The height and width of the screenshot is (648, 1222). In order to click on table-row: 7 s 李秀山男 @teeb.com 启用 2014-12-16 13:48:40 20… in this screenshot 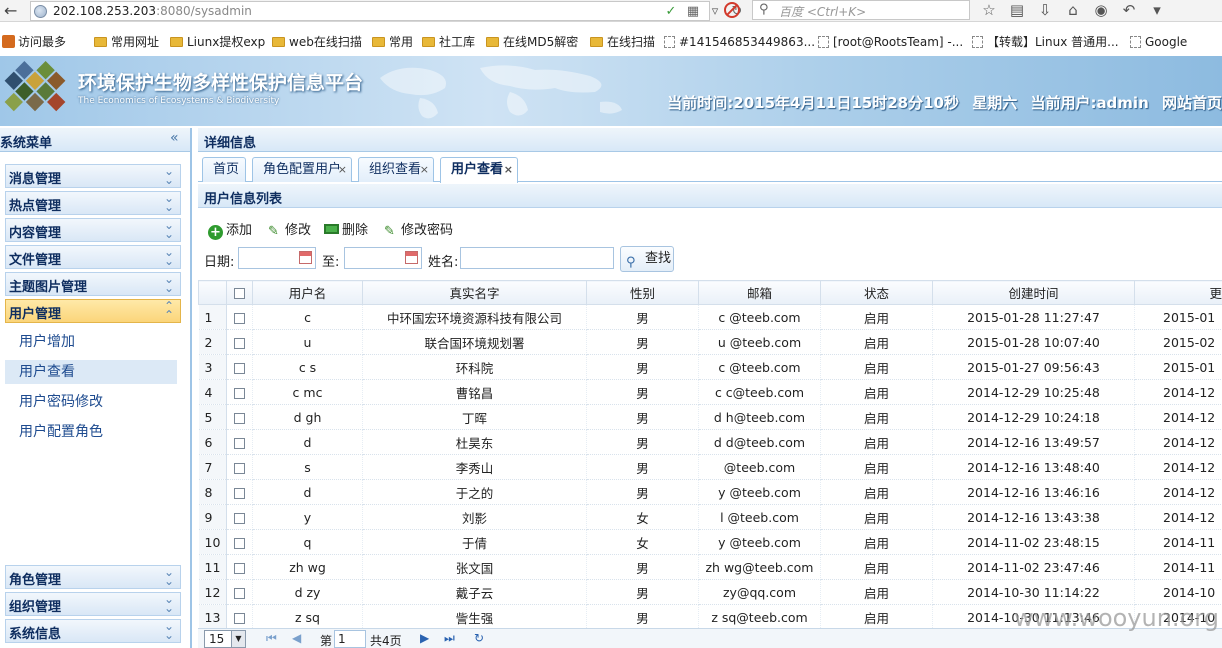, I will do `click(710, 467)`.